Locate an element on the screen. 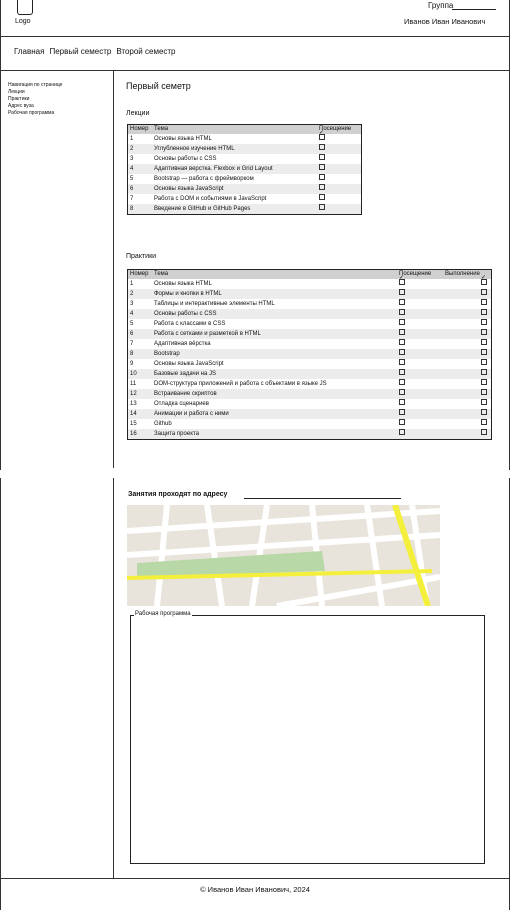 Image resolution: width=510 pixels, height=910 pixels. practice-topic: Bootstrap is located at coordinates (274, 354).